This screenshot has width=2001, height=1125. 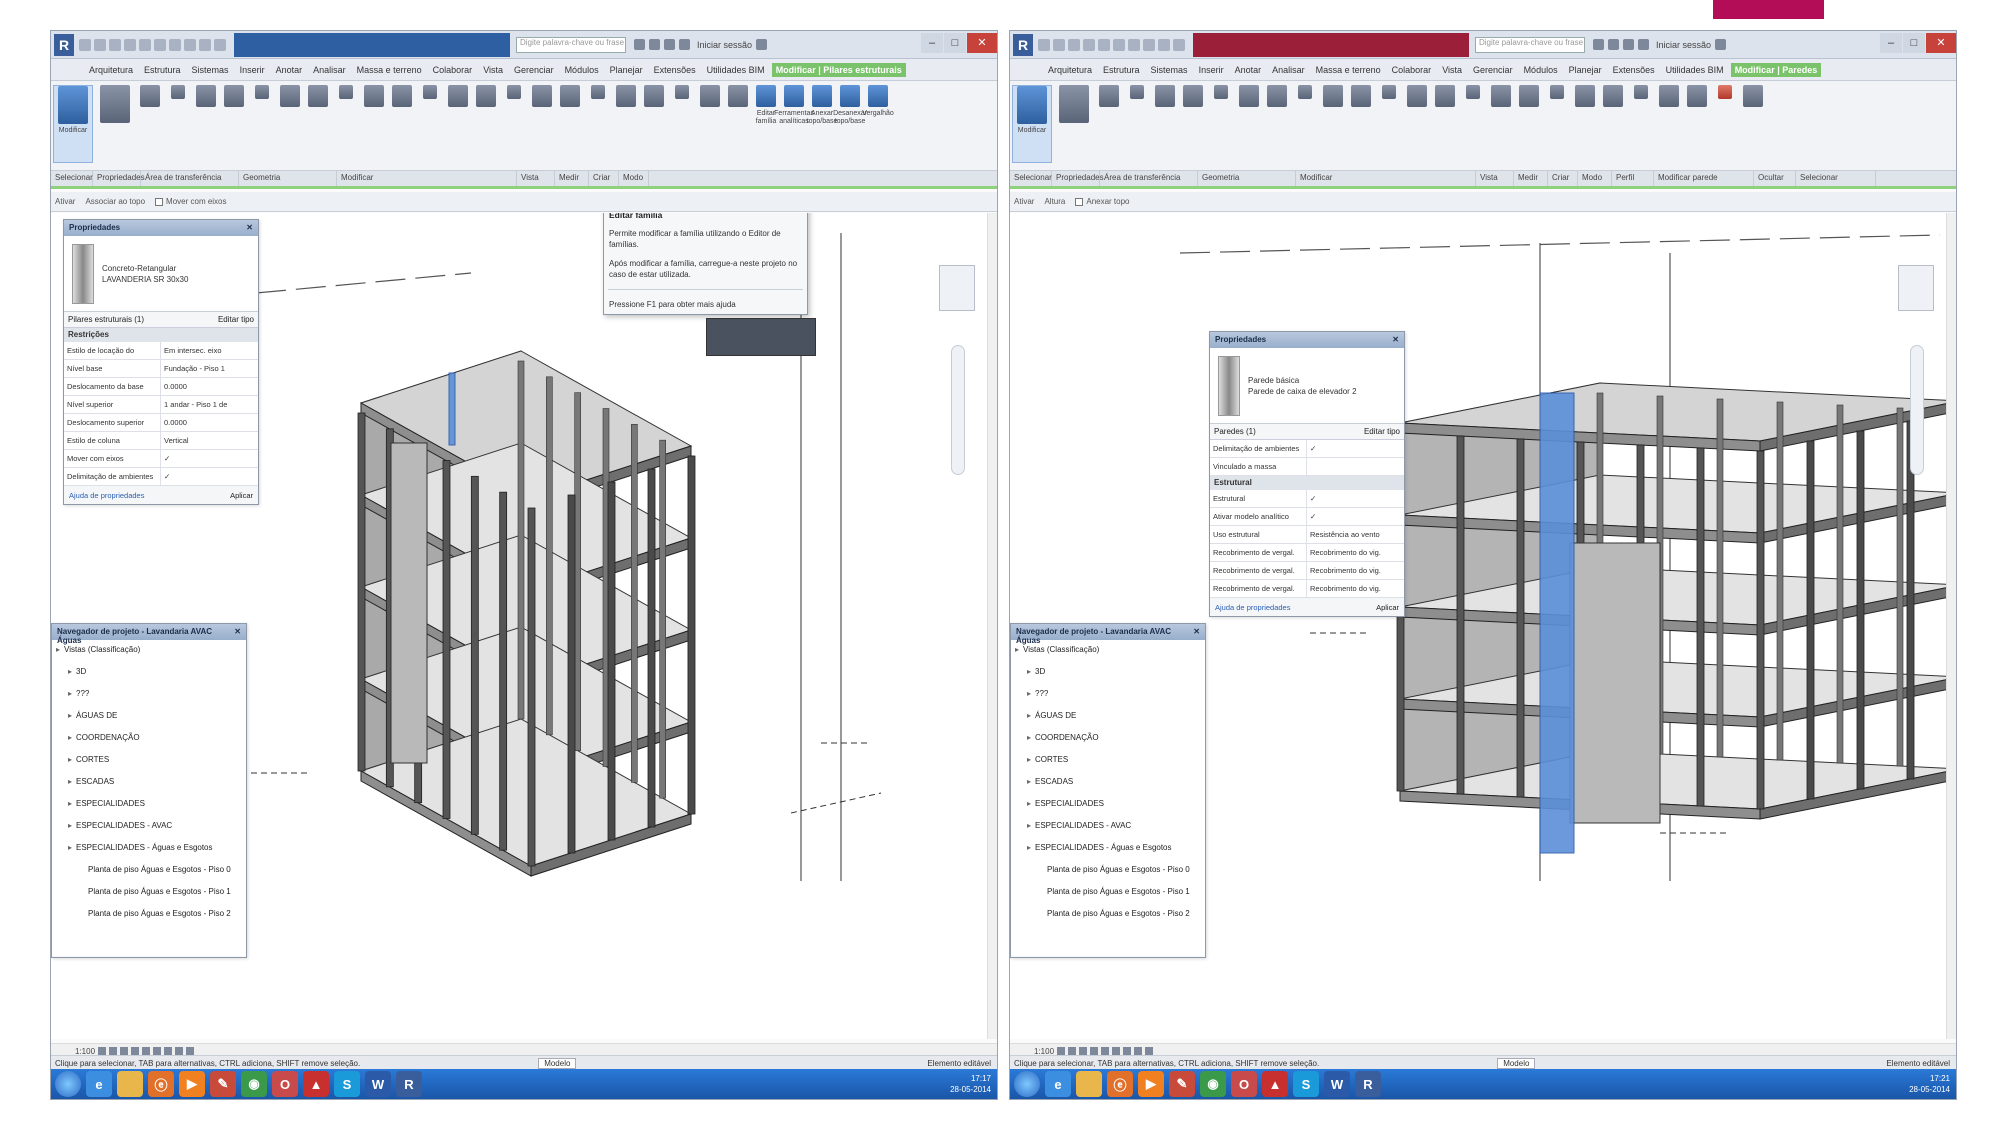 I want to click on show-crop-icon, so click(x=157, y=1051).